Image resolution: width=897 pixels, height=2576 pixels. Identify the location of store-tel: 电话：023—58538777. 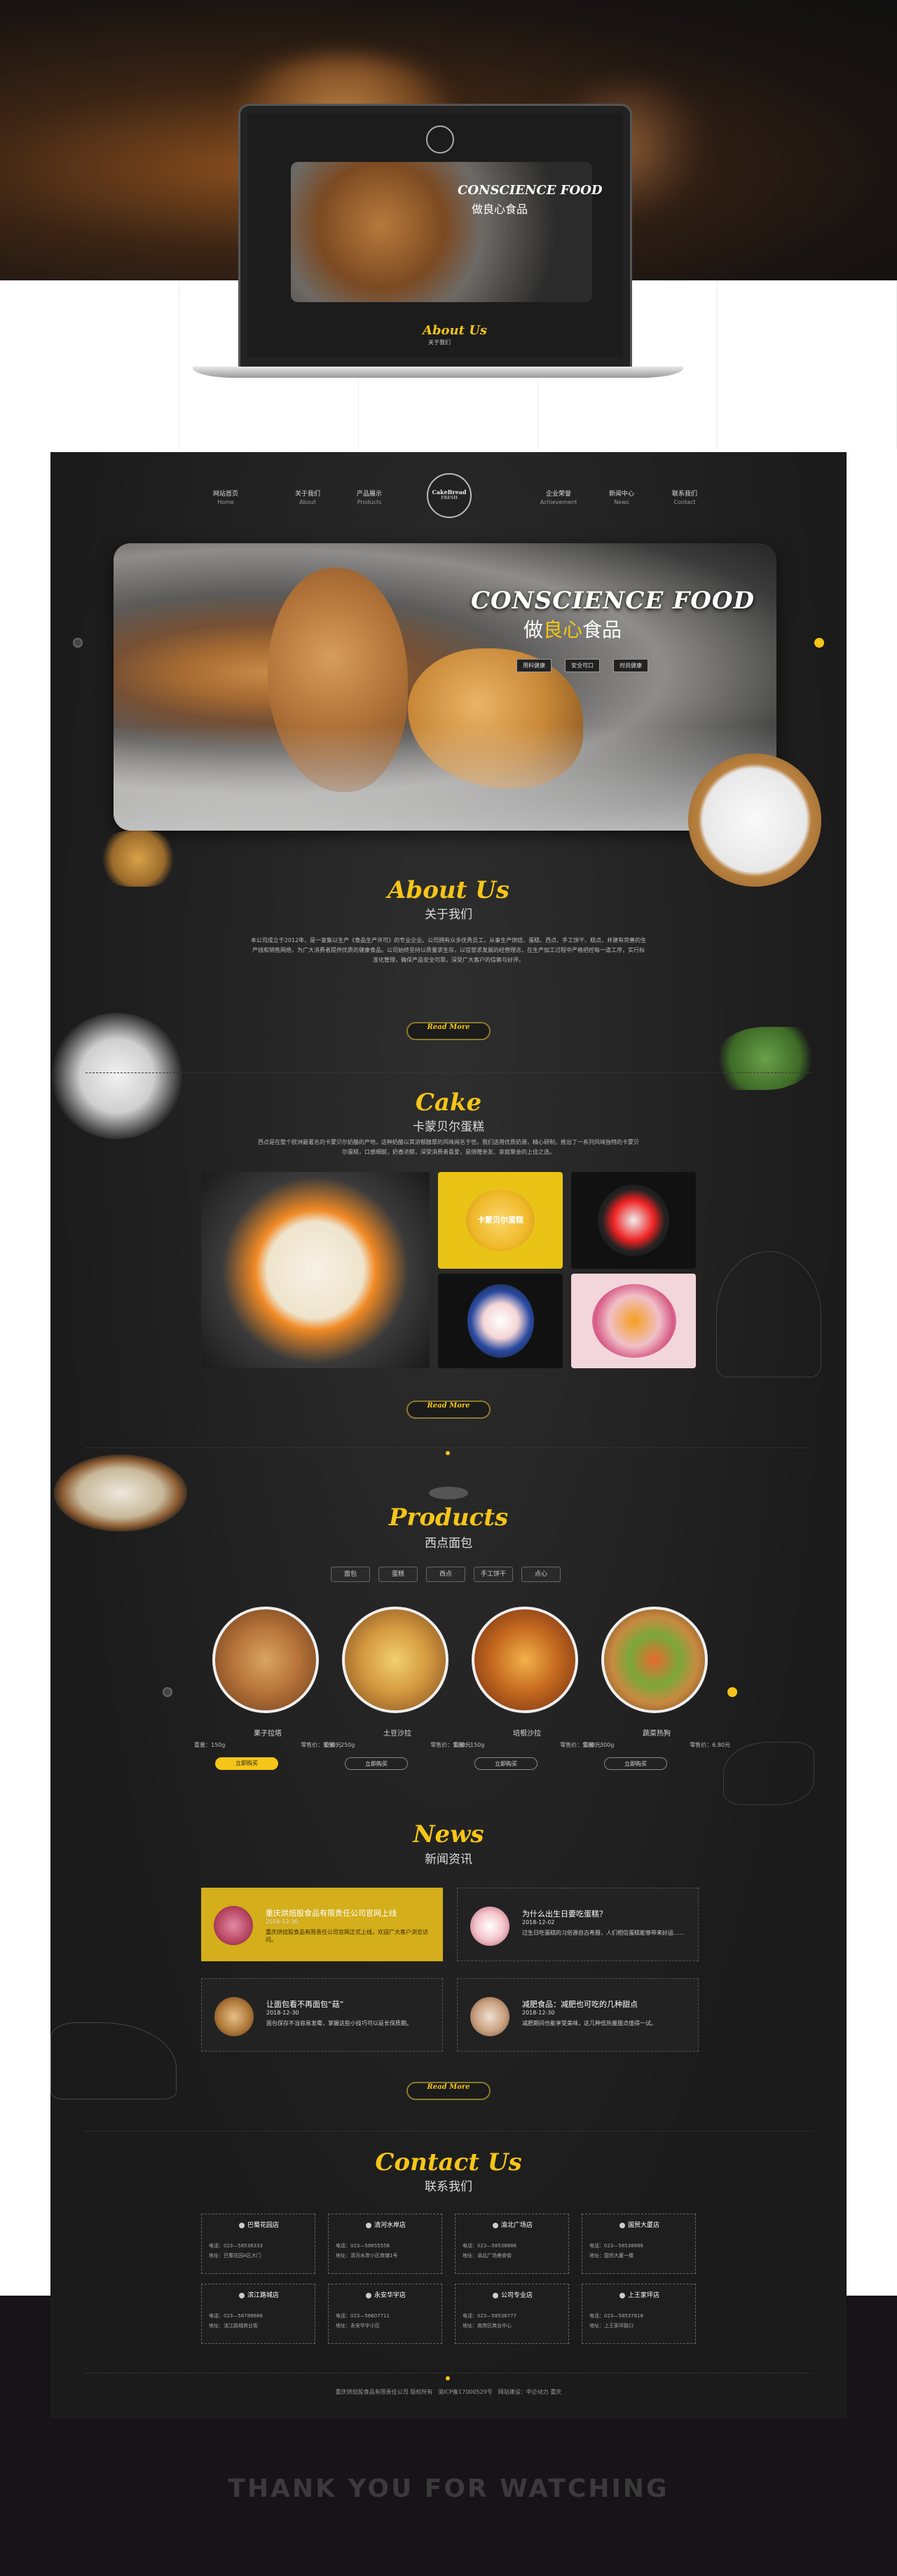
(490, 2316).